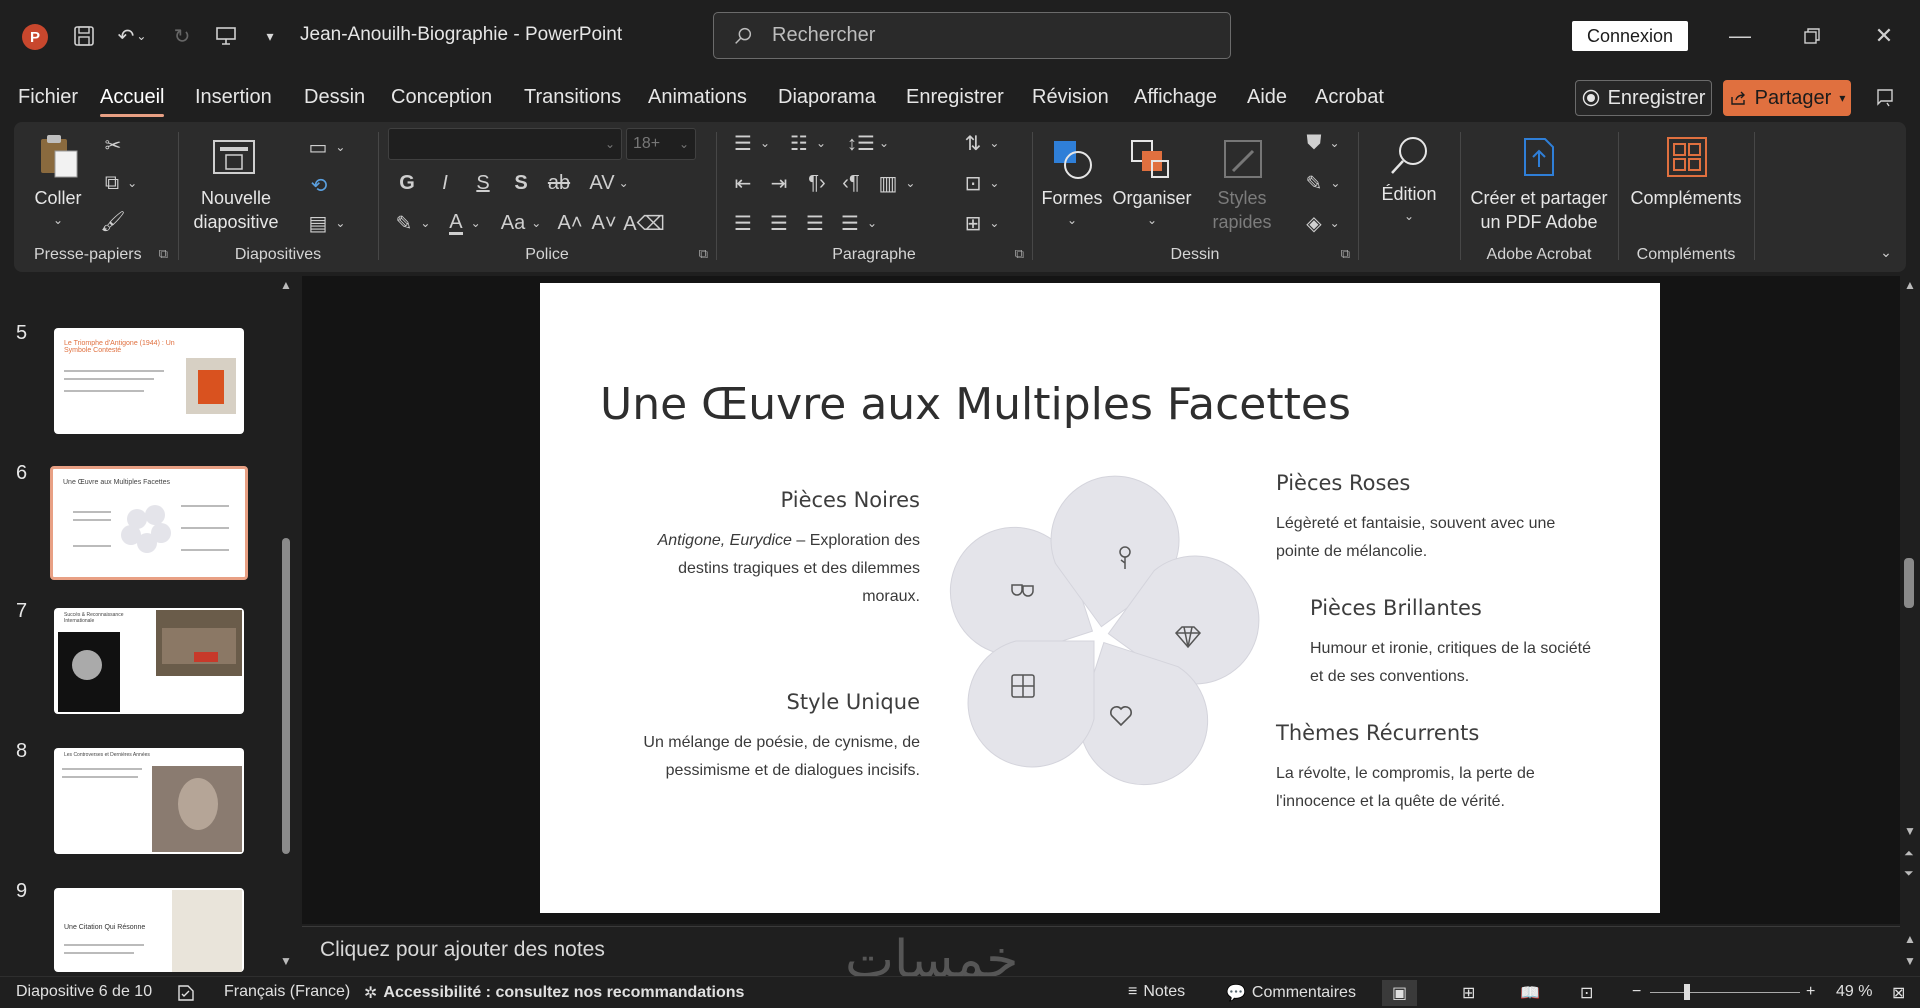  What do you see at coordinates (1910, 961) in the screenshot?
I see `notes-scroll-down-icon: ▼` at bounding box center [1910, 961].